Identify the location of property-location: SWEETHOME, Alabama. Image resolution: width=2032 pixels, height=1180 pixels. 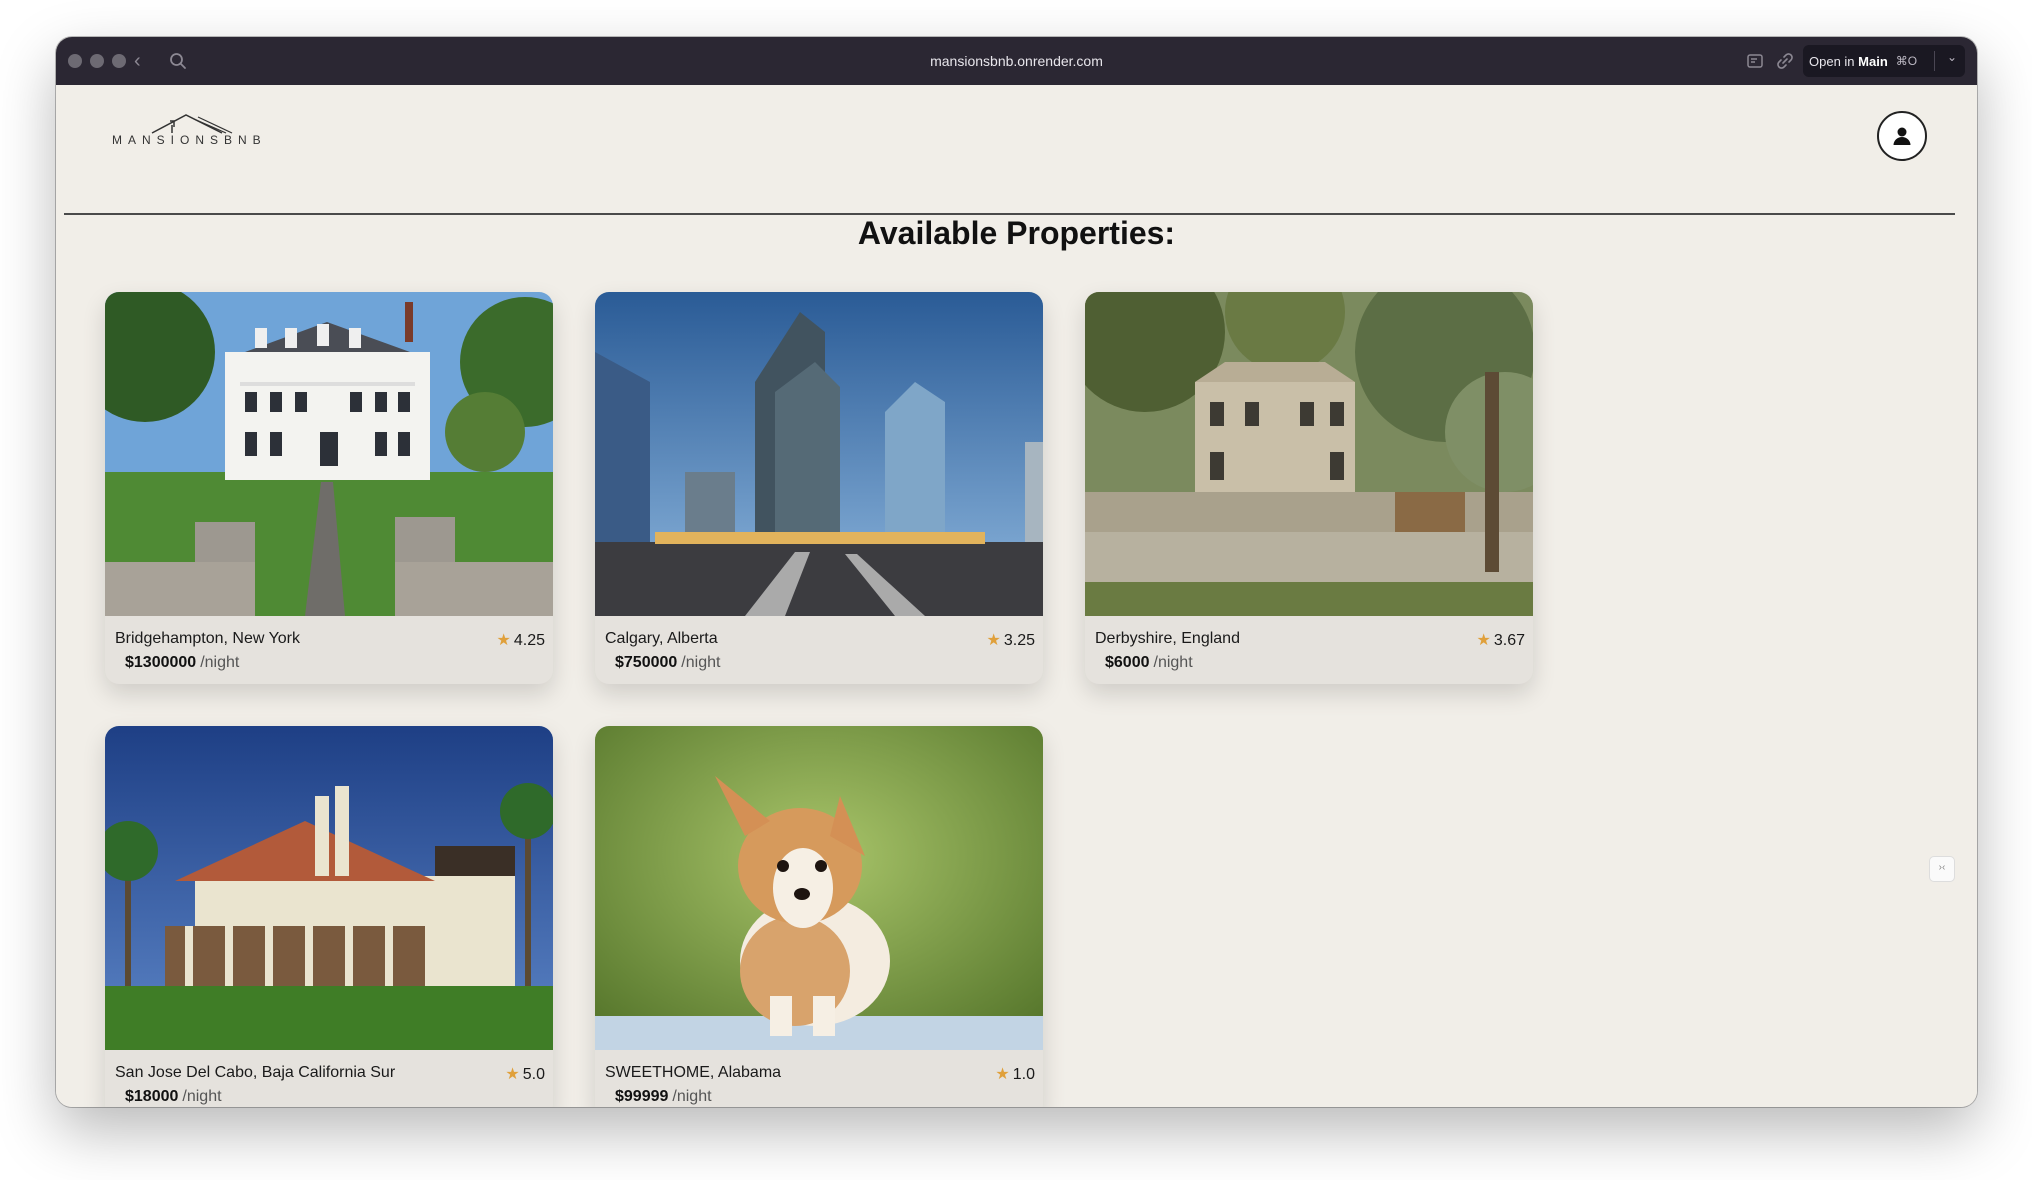
(693, 1072).